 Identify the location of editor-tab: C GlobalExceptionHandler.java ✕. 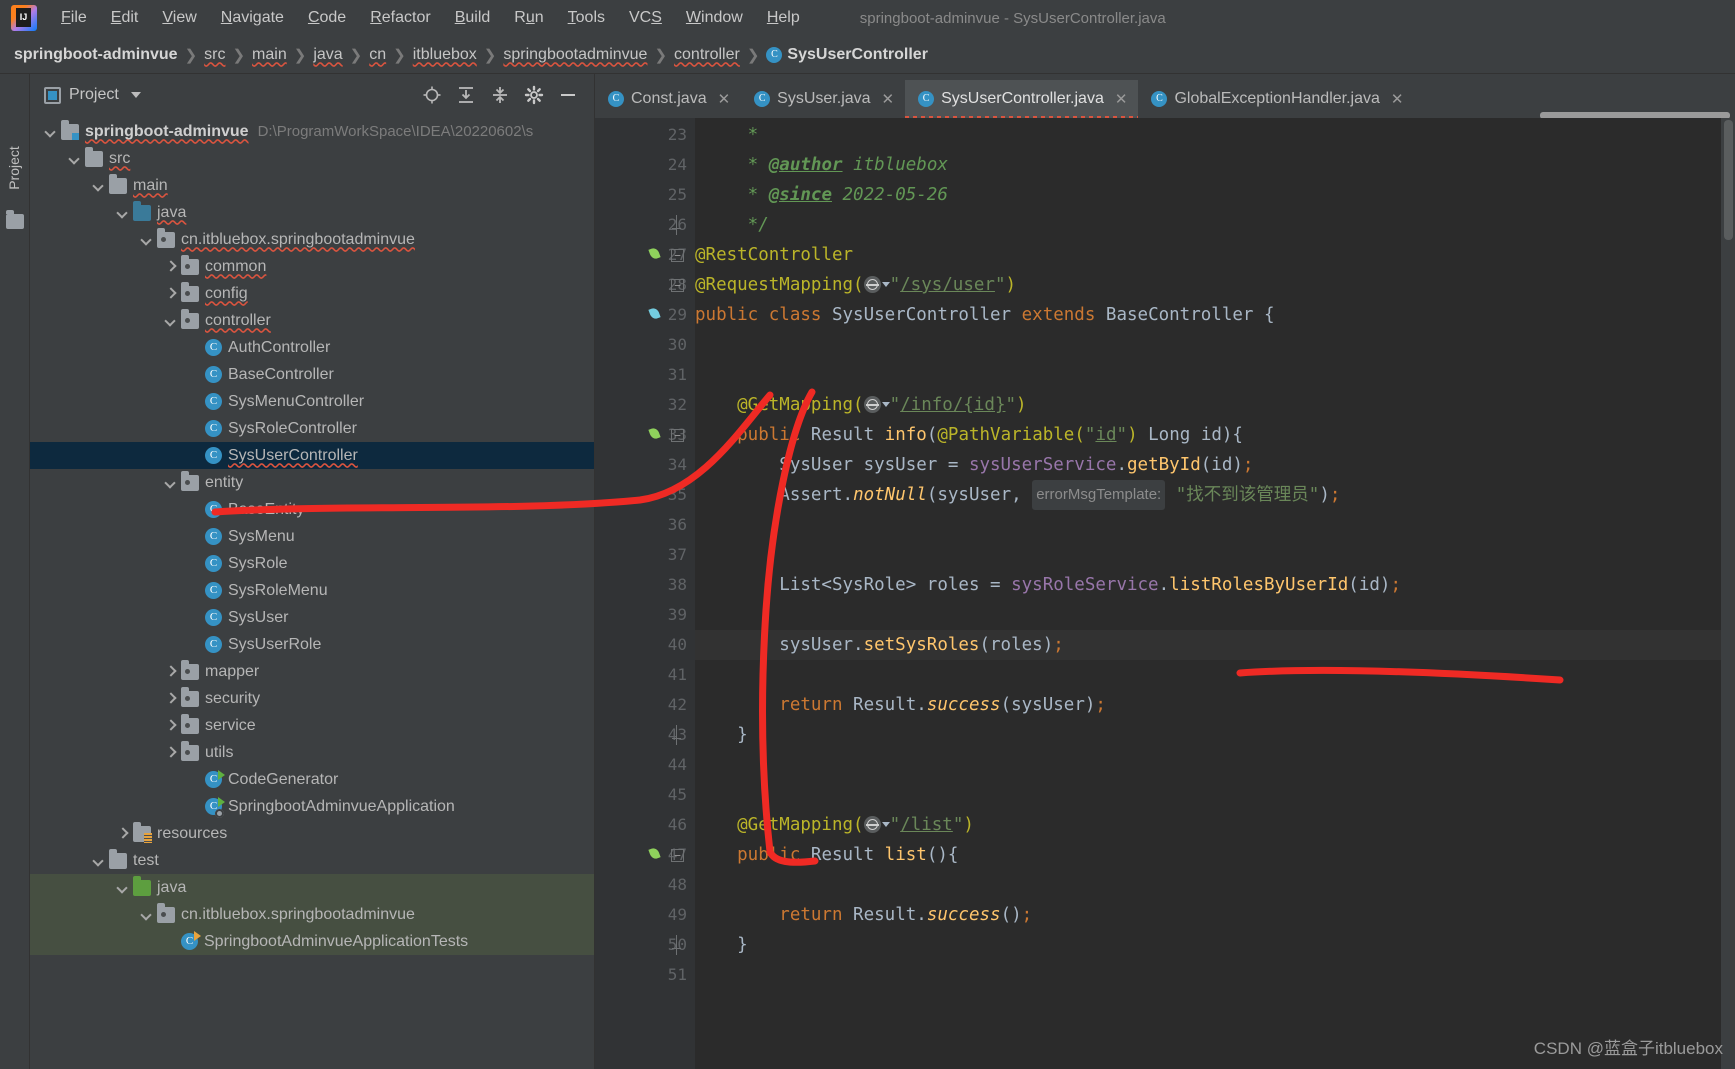
(1276, 99).